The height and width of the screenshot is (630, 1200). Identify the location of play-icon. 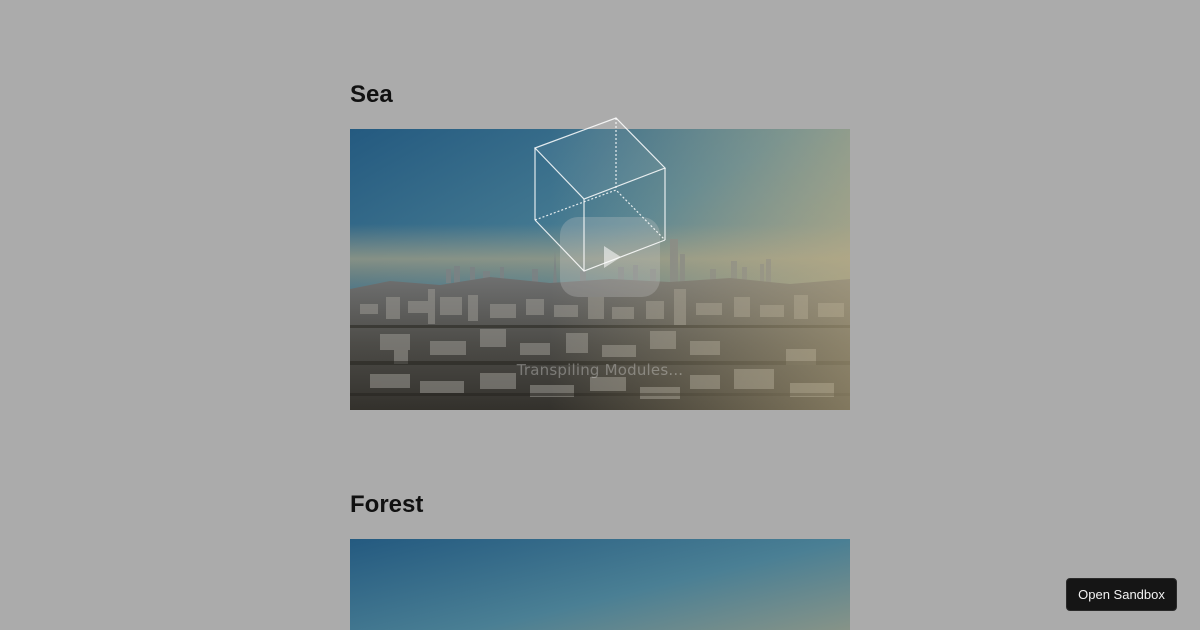
(612, 257).